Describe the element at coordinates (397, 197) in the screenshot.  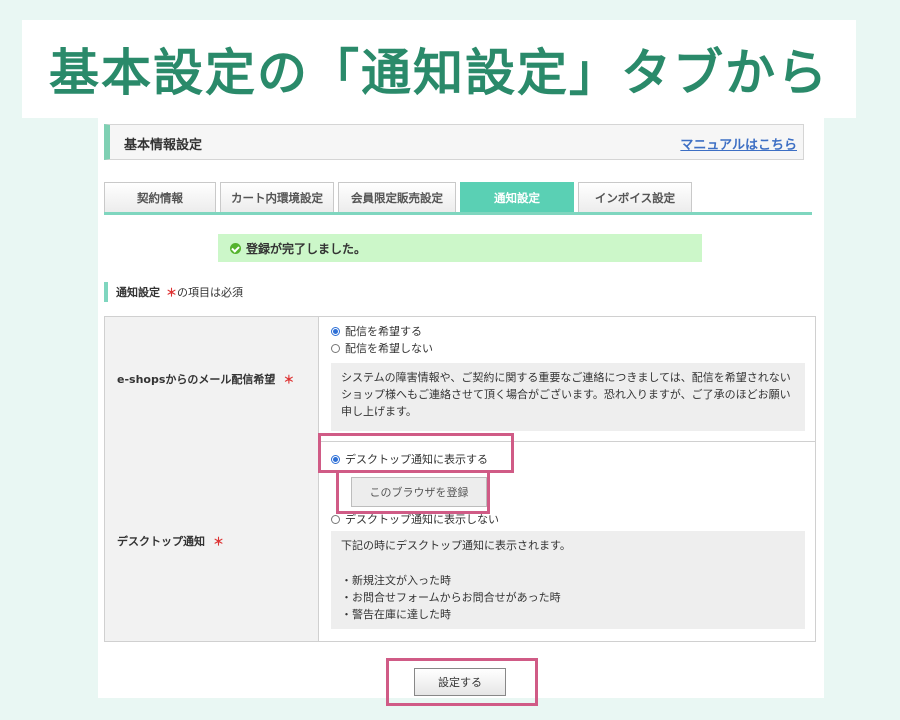
I see `tab-member-sales: 会員限定販売設定` at that location.